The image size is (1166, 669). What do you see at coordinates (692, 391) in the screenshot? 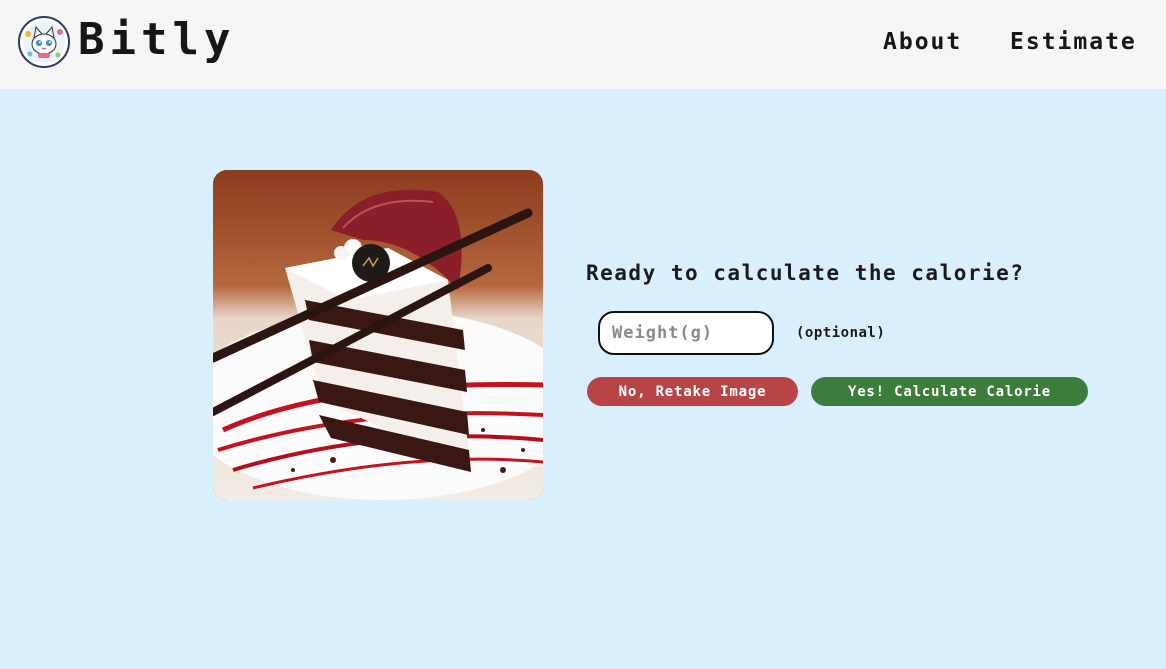
I see `retake-image-button: No, Retake Image` at bounding box center [692, 391].